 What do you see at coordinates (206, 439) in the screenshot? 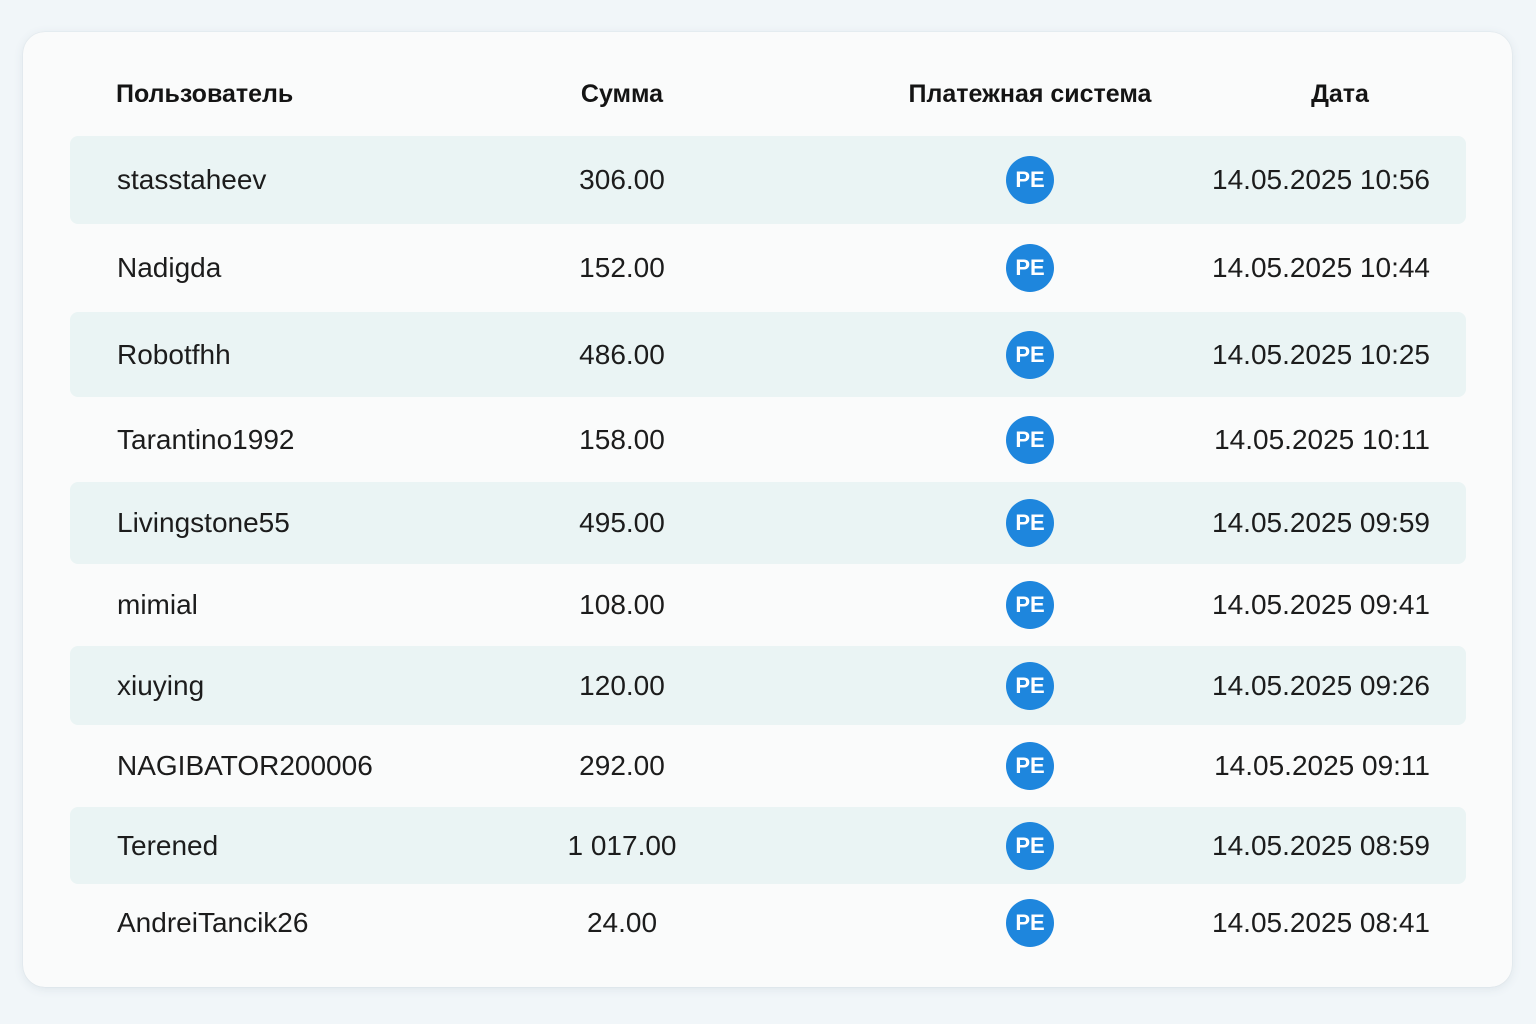
I see `cell-user: Tarantino1992` at bounding box center [206, 439].